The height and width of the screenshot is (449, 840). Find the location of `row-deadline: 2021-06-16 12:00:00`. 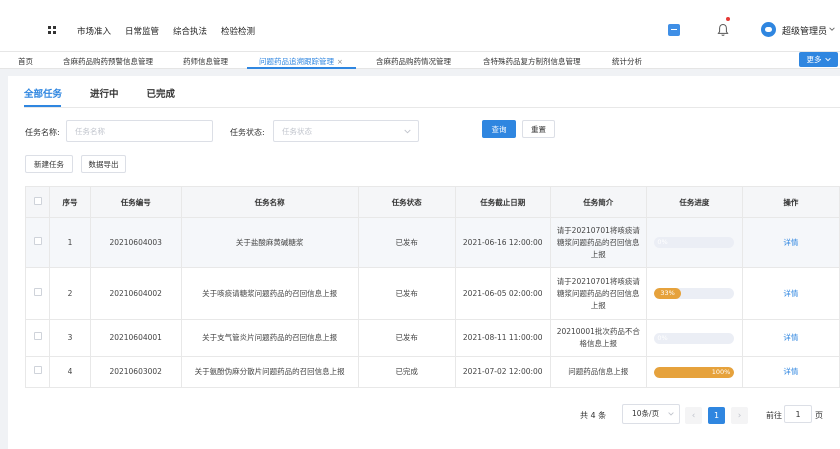

row-deadline: 2021-06-16 12:00:00 is located at coordinates (502, 242).